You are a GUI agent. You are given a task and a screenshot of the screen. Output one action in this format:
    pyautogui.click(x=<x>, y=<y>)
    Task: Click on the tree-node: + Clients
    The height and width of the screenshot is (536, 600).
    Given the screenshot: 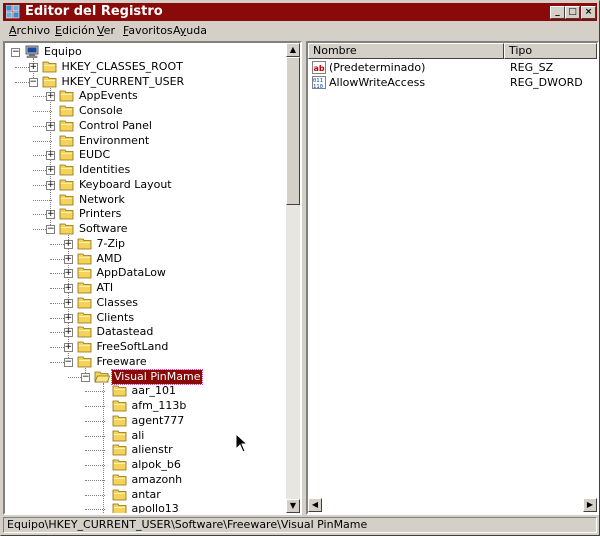 What is the action you would take?
    pyautogui.click(x=146, y=318)
    